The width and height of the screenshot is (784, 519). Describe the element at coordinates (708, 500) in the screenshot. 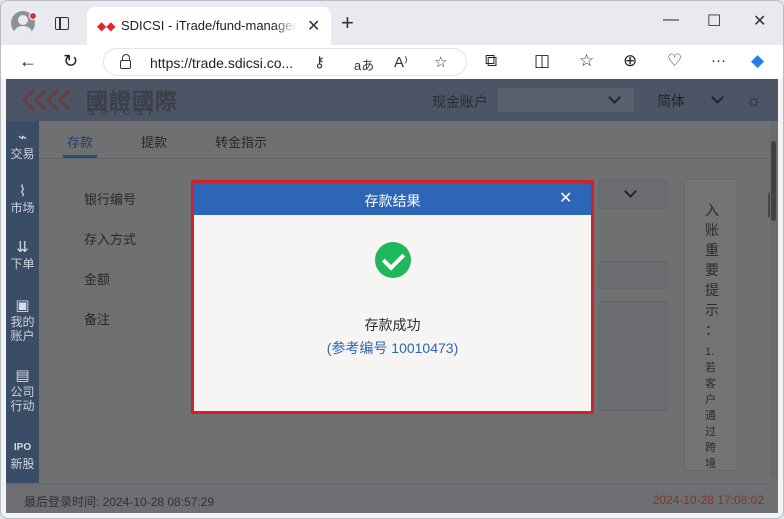

I see `clock-text: 2024-10-28 17:08:02` at that location.